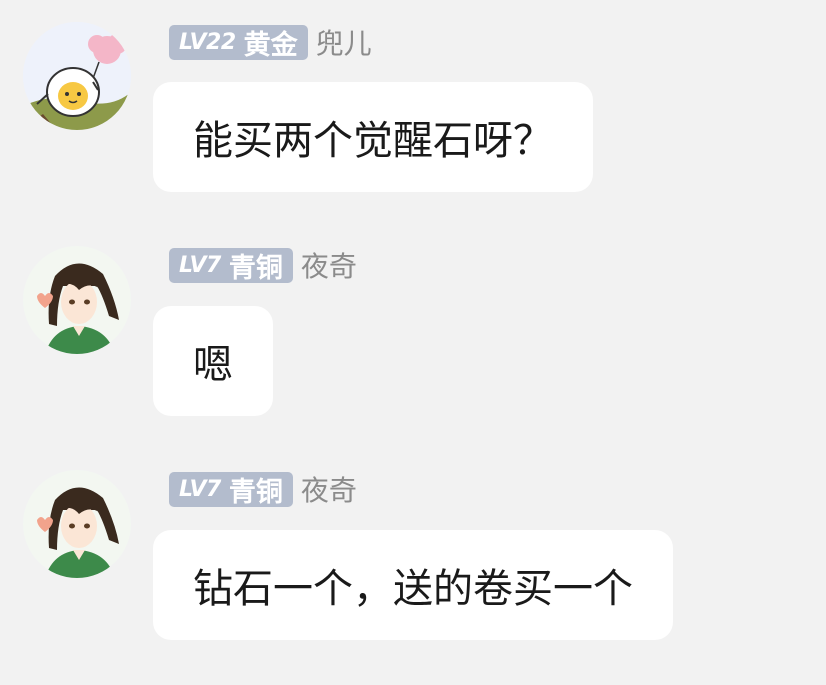  What do you see at coordinates (270, 45) in the screenshot?
I see `rank-label: 黄金` at bounding box center [270, 45].